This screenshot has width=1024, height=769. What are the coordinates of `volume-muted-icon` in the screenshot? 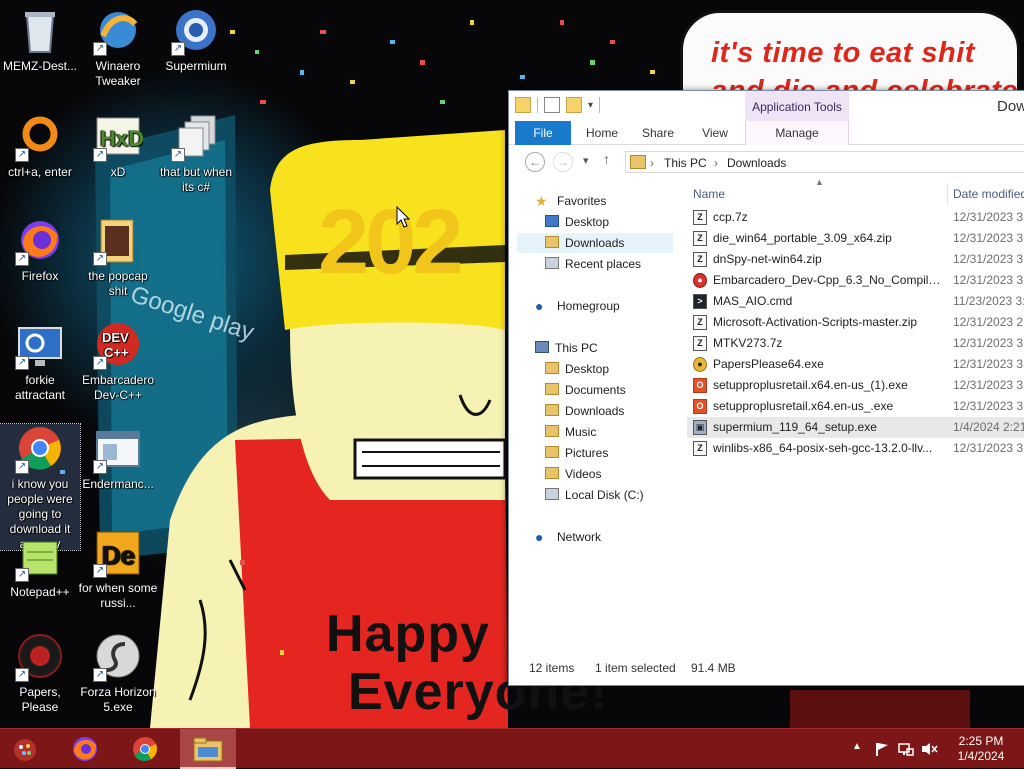 It's located at (929, 749).